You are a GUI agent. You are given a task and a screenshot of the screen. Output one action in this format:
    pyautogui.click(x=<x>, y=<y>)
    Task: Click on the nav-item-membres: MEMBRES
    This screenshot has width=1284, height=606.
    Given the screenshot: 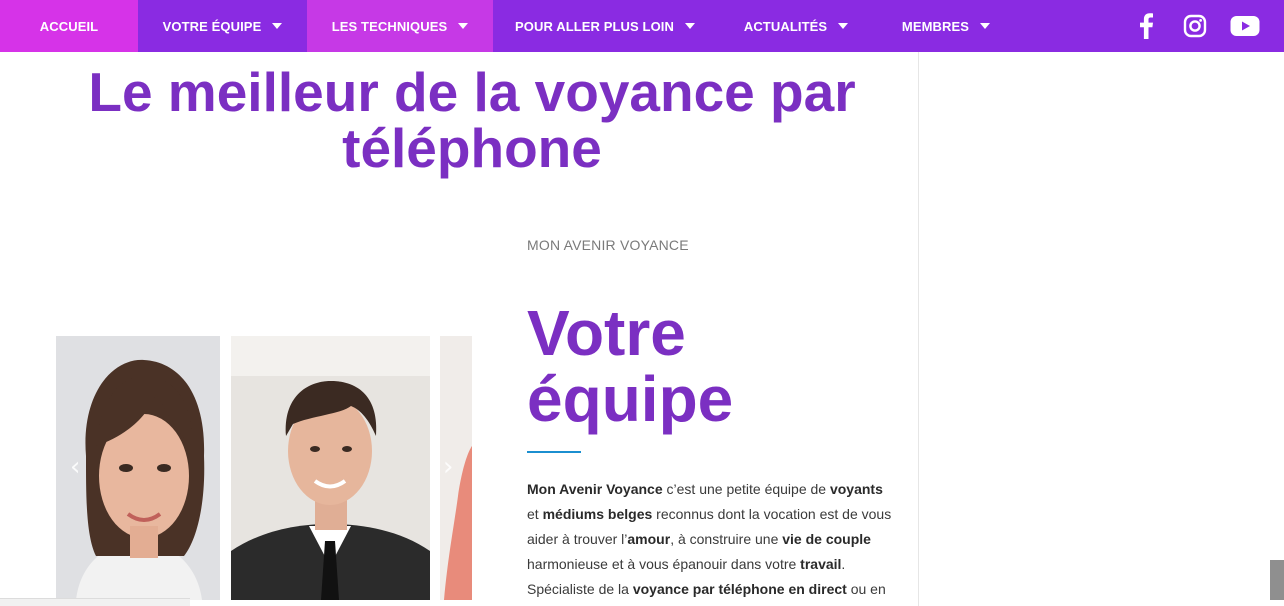 What is the action you would take?
    pyautogui.click(x=946, y=26)
    